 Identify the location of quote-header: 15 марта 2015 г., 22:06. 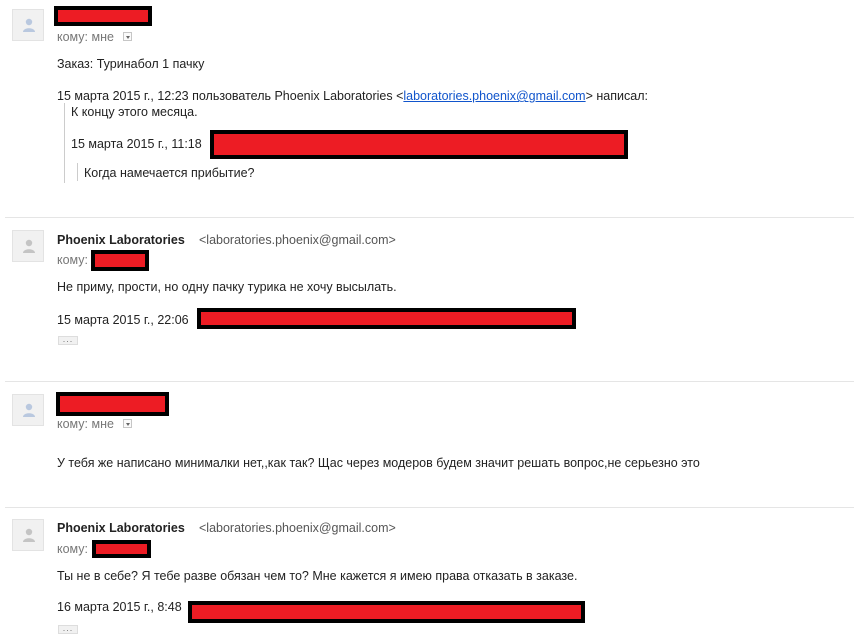
(123, 320).